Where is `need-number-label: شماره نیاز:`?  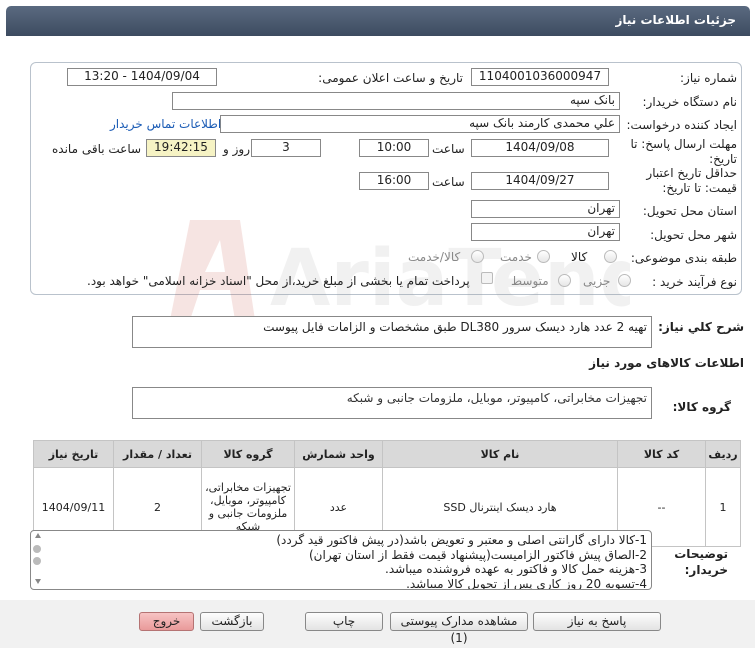 need-number-label: شماره نیاز: is located at coordinates (708, 78).